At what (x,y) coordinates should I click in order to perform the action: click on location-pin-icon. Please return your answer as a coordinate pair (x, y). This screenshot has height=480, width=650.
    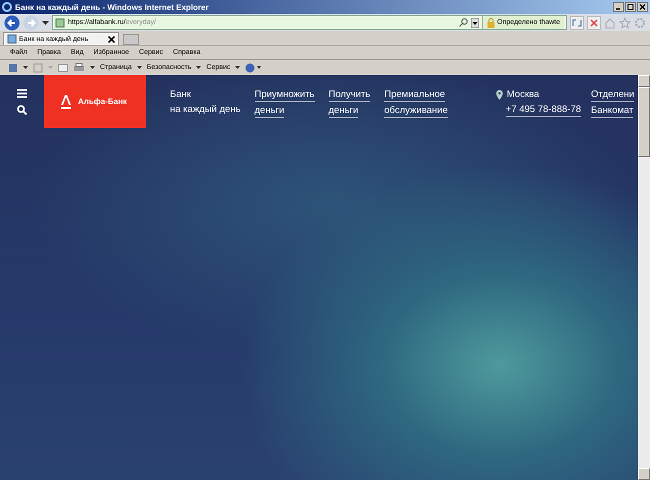
    Looking at the image, I should click on (499, 95).